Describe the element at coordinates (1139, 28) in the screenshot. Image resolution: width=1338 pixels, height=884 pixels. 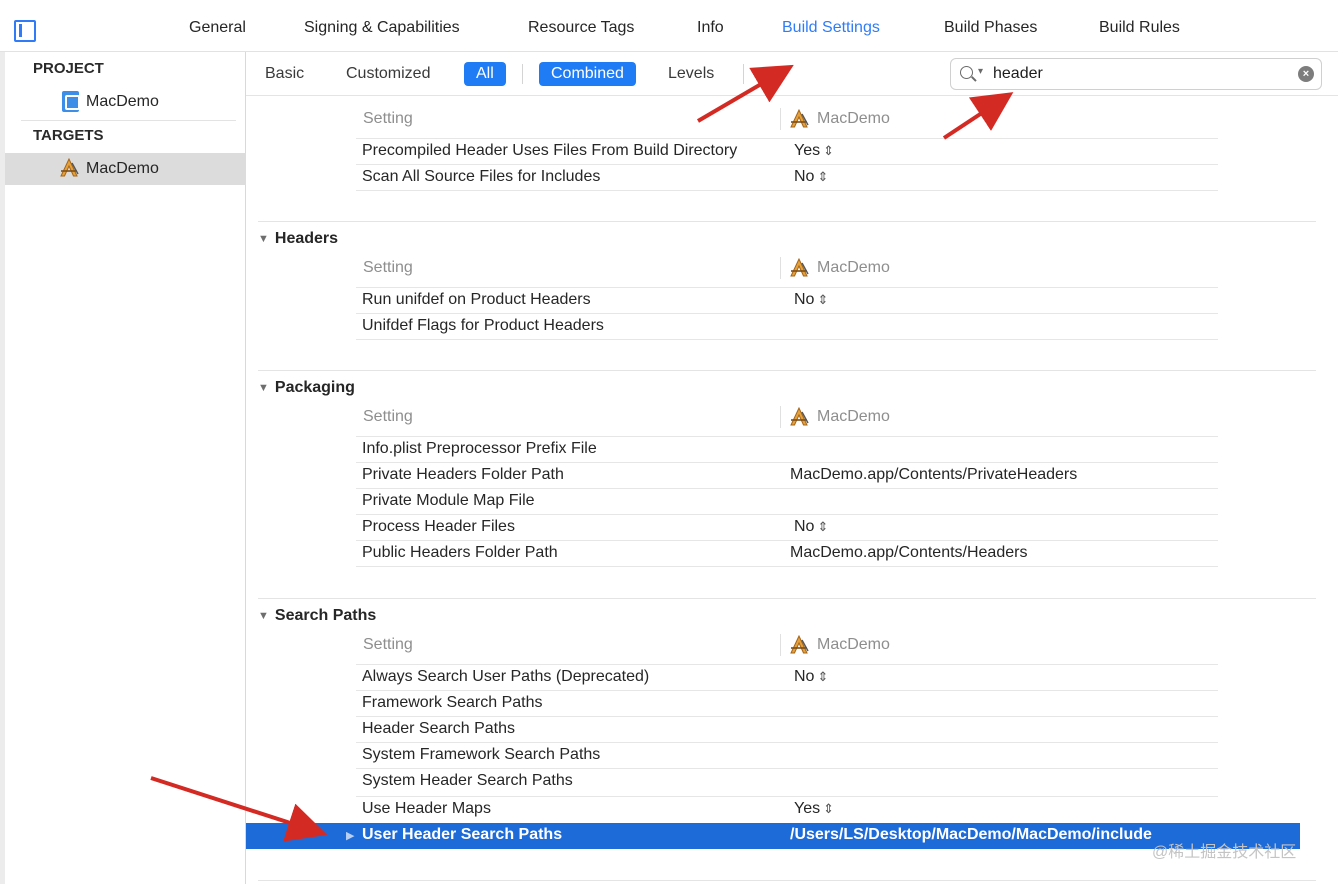
I see `tab-build-rules: Build Rules` at that location.